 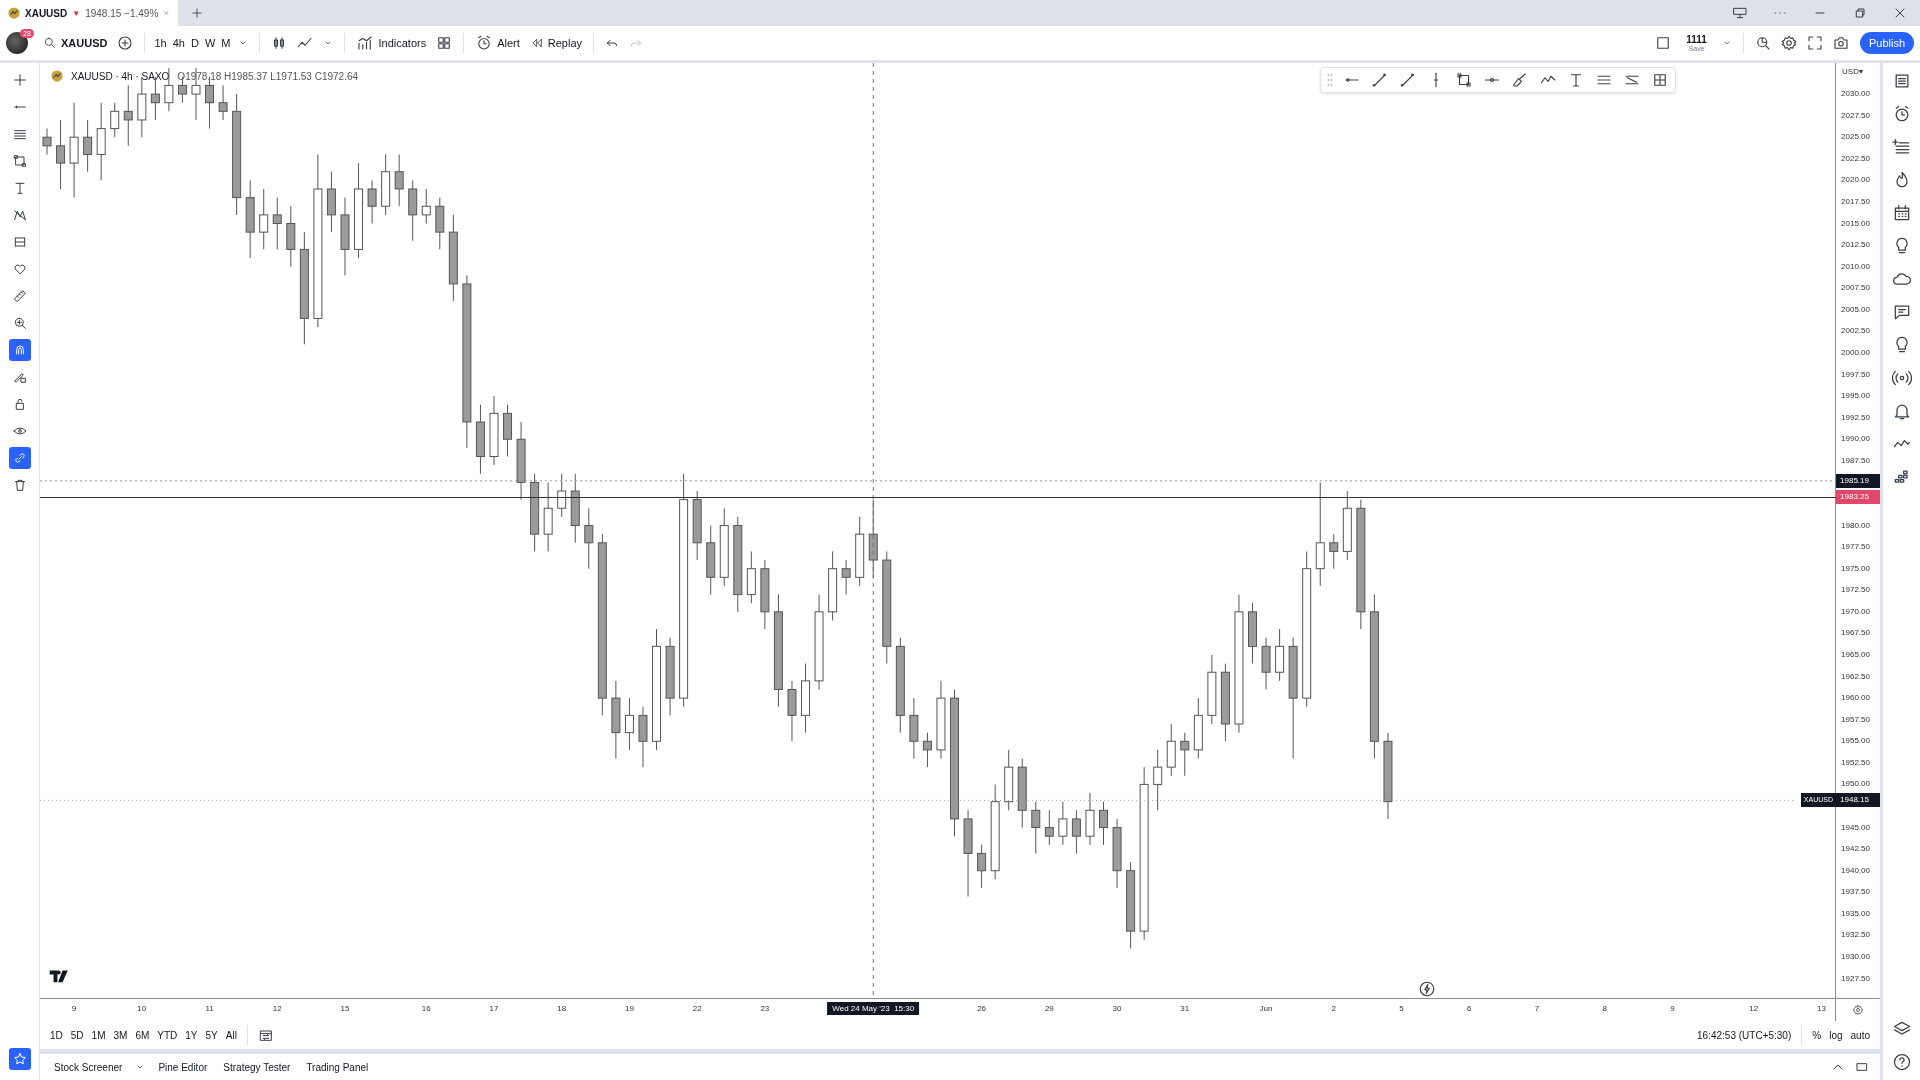 I want to click on price-tick: 2007.50, so click(x=1855, y=288).